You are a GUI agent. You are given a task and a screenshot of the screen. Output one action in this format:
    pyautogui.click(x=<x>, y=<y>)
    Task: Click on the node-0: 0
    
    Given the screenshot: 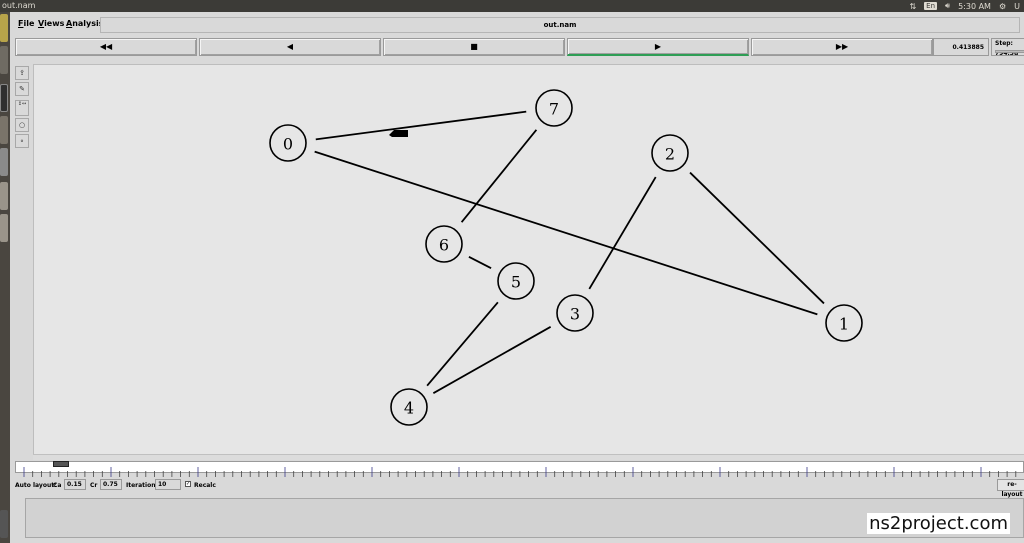 What is the action you would take?
    pyautogui.click(x=288, y=143)
    